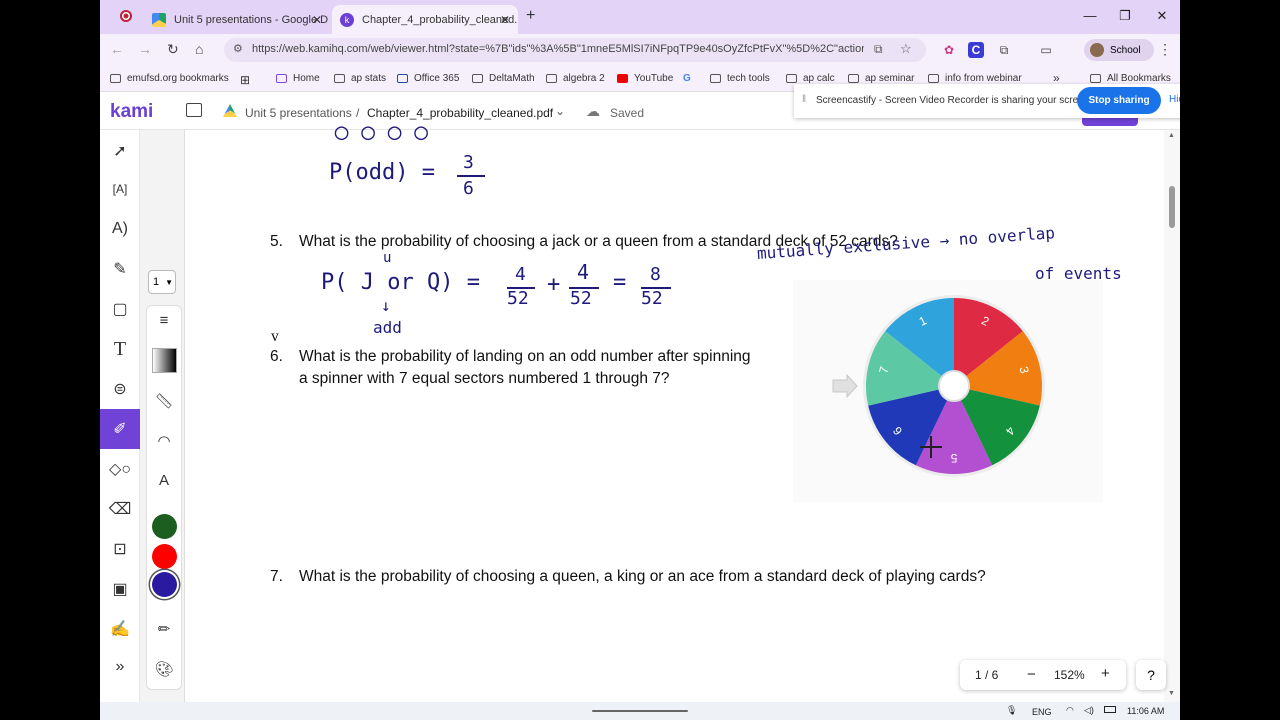 The image size is (1280, 720). I want to click on bookmark-home: Home, so click(298, 78).